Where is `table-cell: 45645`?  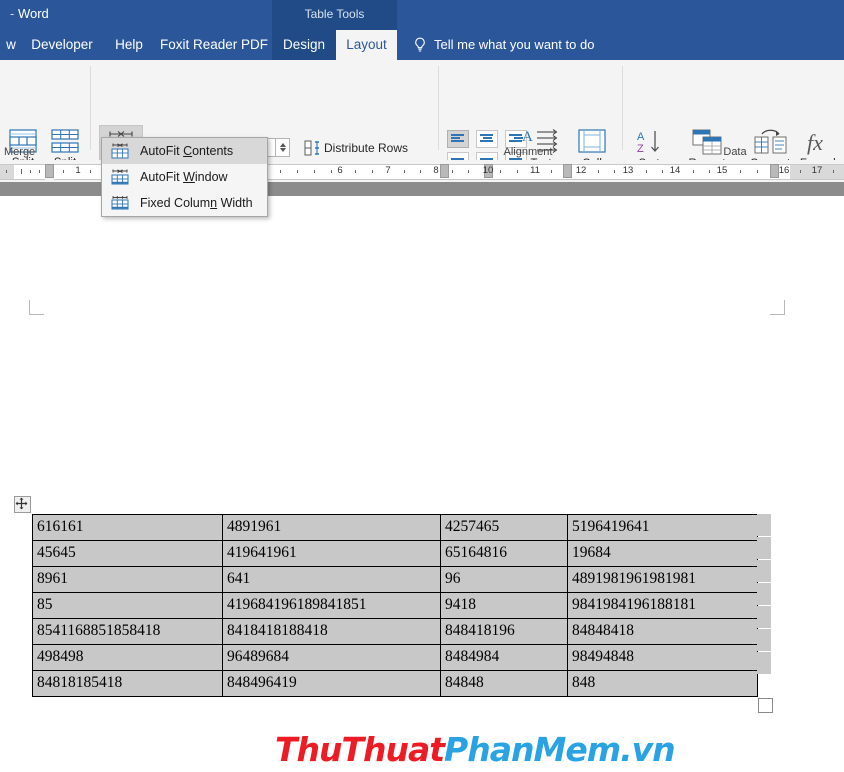
table-cell: 45645 is located at coordinates (127, 553).